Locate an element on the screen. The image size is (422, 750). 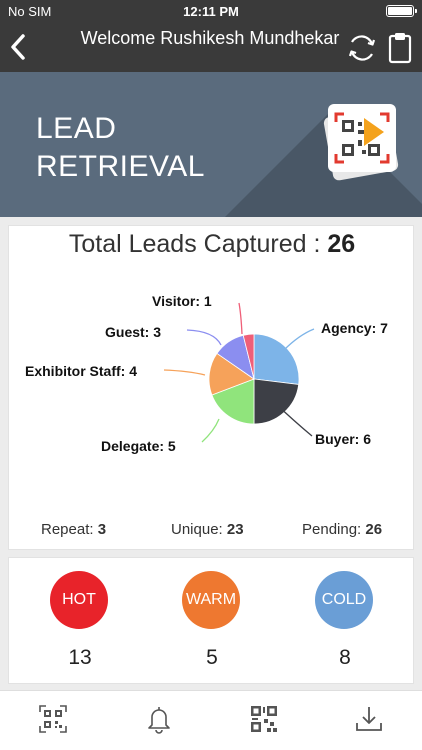
chevron-left-icon is located at coordinates (18, 47).